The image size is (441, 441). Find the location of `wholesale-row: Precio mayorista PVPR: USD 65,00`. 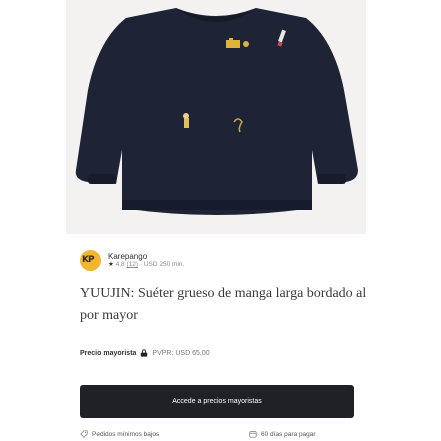

wholesale-row: Precio mayorista PVPR: USD 65,00 is located at coordinates (145, 353).